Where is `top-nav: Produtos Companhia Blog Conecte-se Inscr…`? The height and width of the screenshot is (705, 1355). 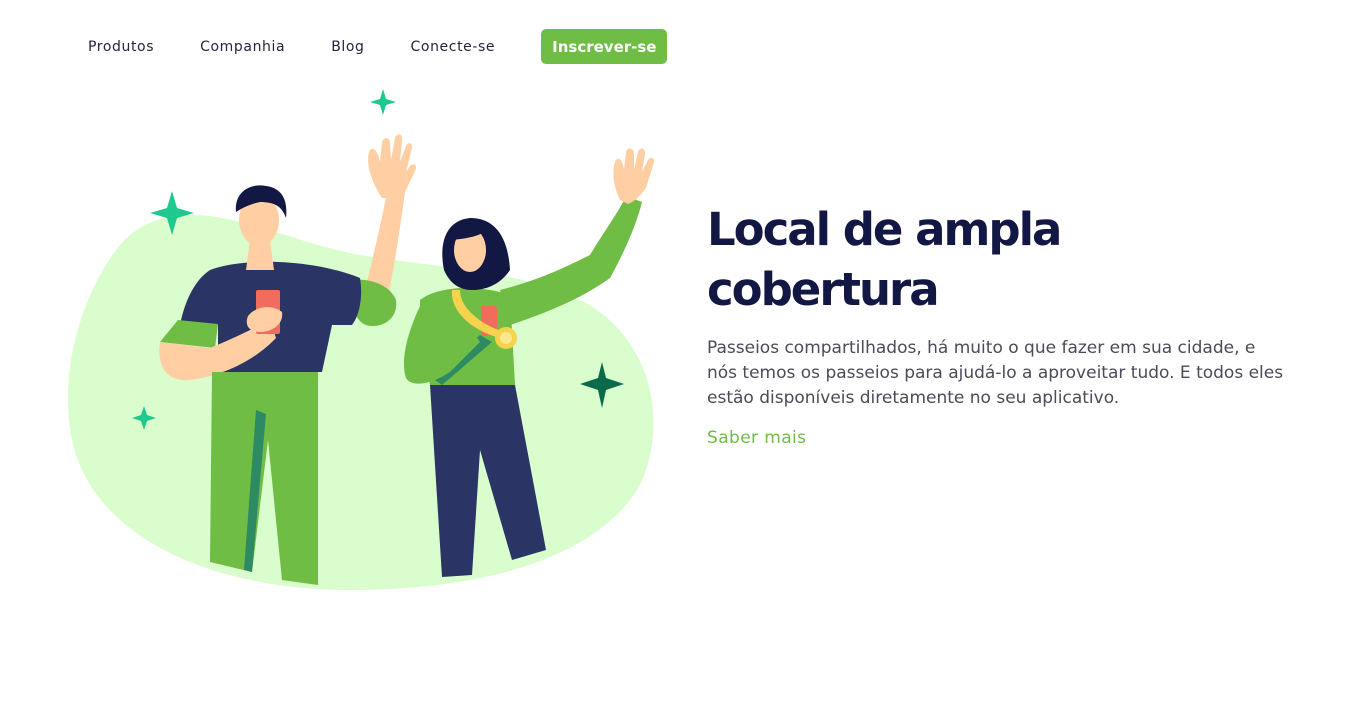
top-nav: Produtos Companhia Blog Conecte-se Inscr… is located at coordinates (378, 46).